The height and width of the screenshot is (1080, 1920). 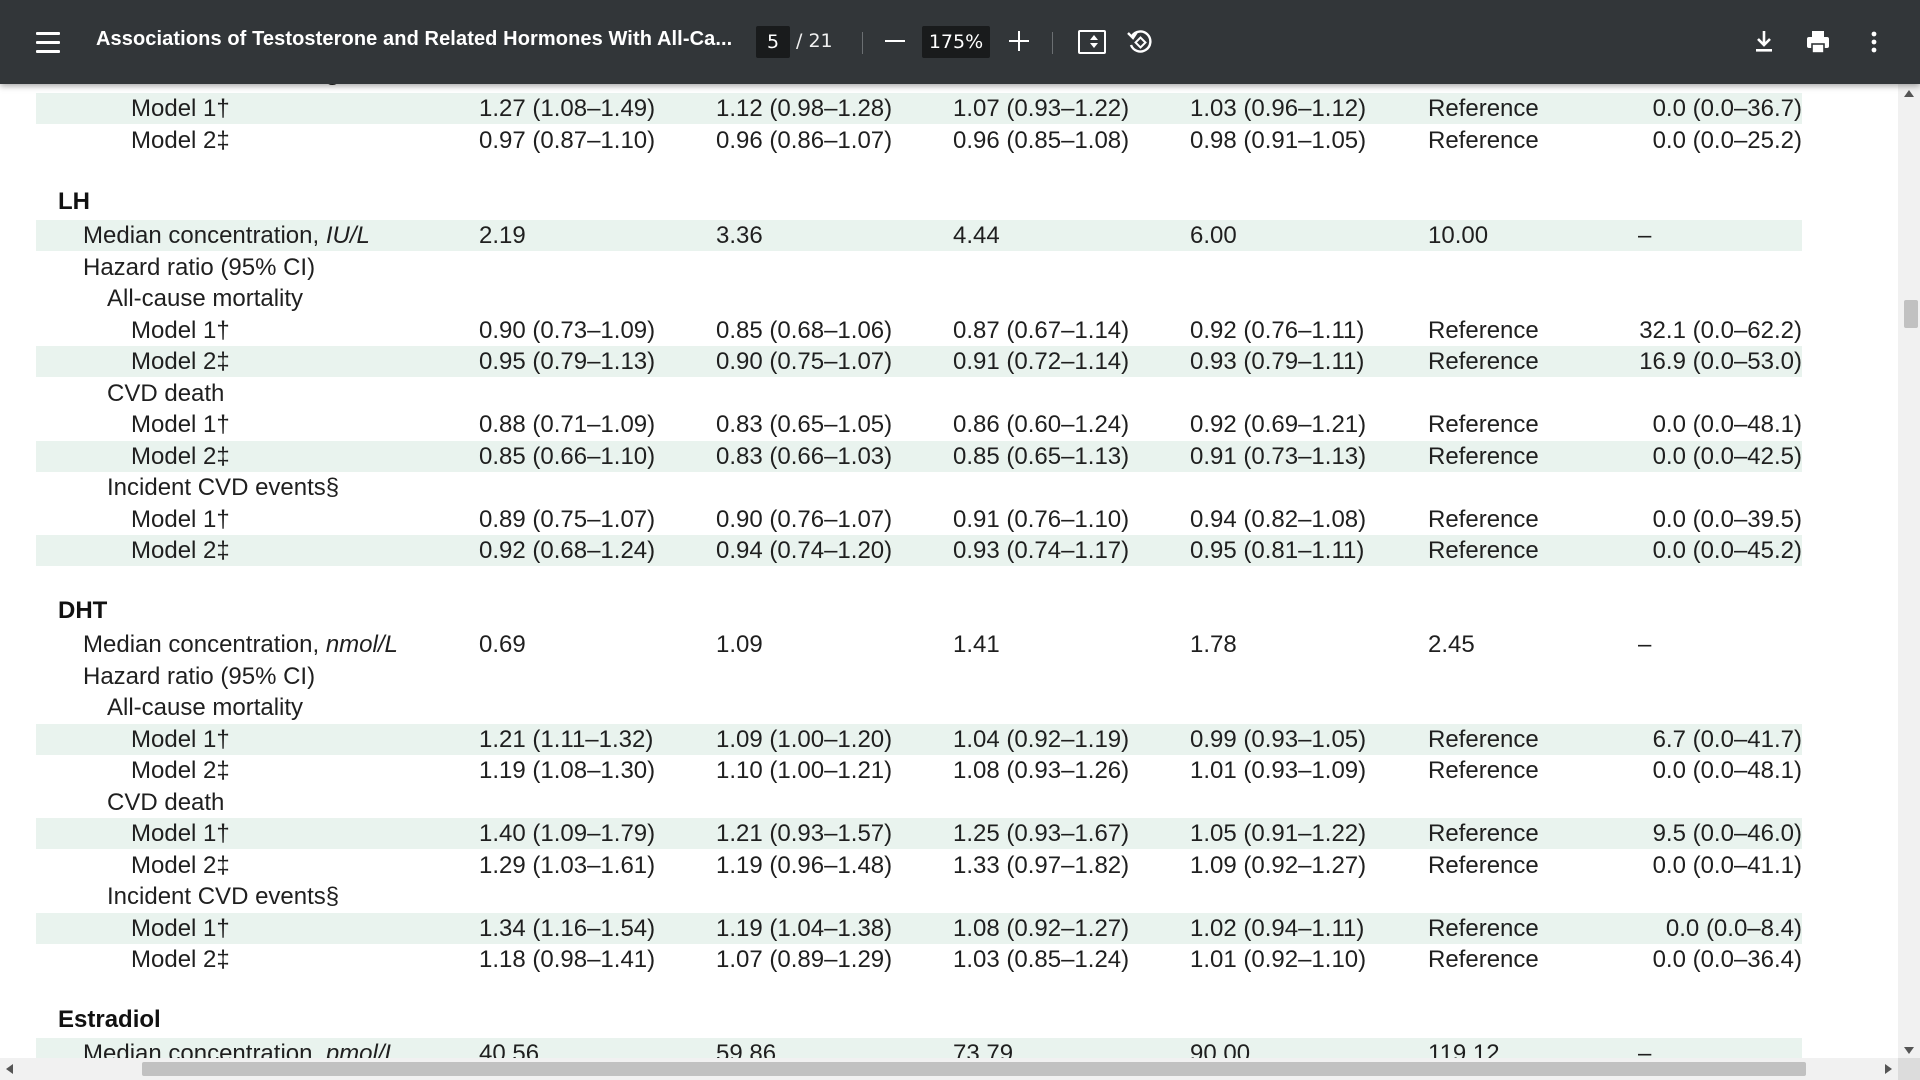 What do you see at coordinates (976, 235) in the screenshot?
I see `table-cell: 4.44` at bounding box center [976, 235].